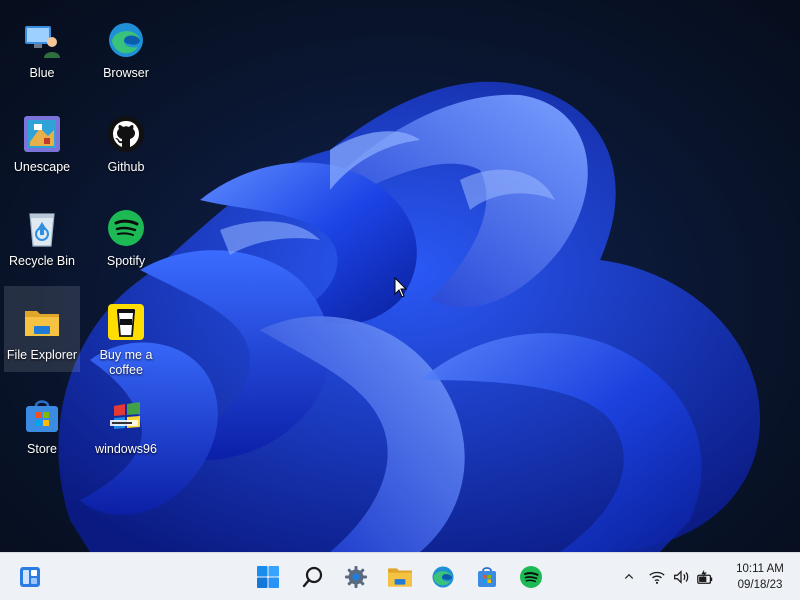  I want to click on desktop-icon-label: windows96, so click(126, 449).